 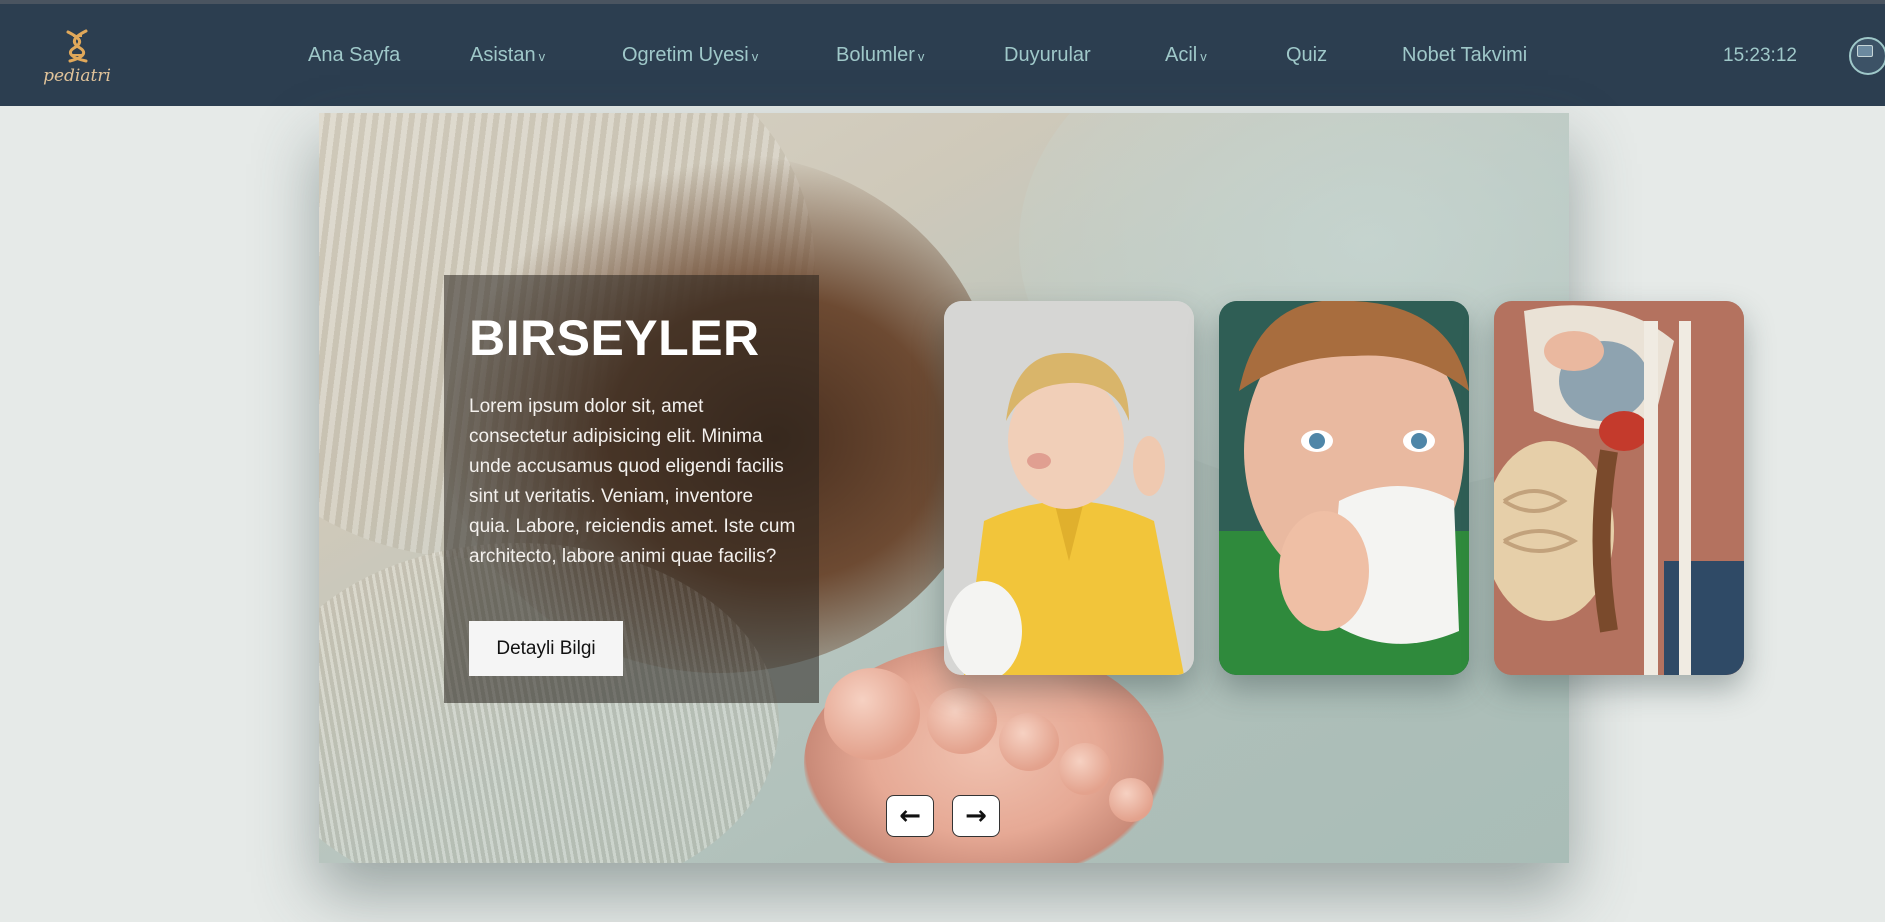 I want to click on slide-title: BIRSEYLER, so click(x=614, y=338).